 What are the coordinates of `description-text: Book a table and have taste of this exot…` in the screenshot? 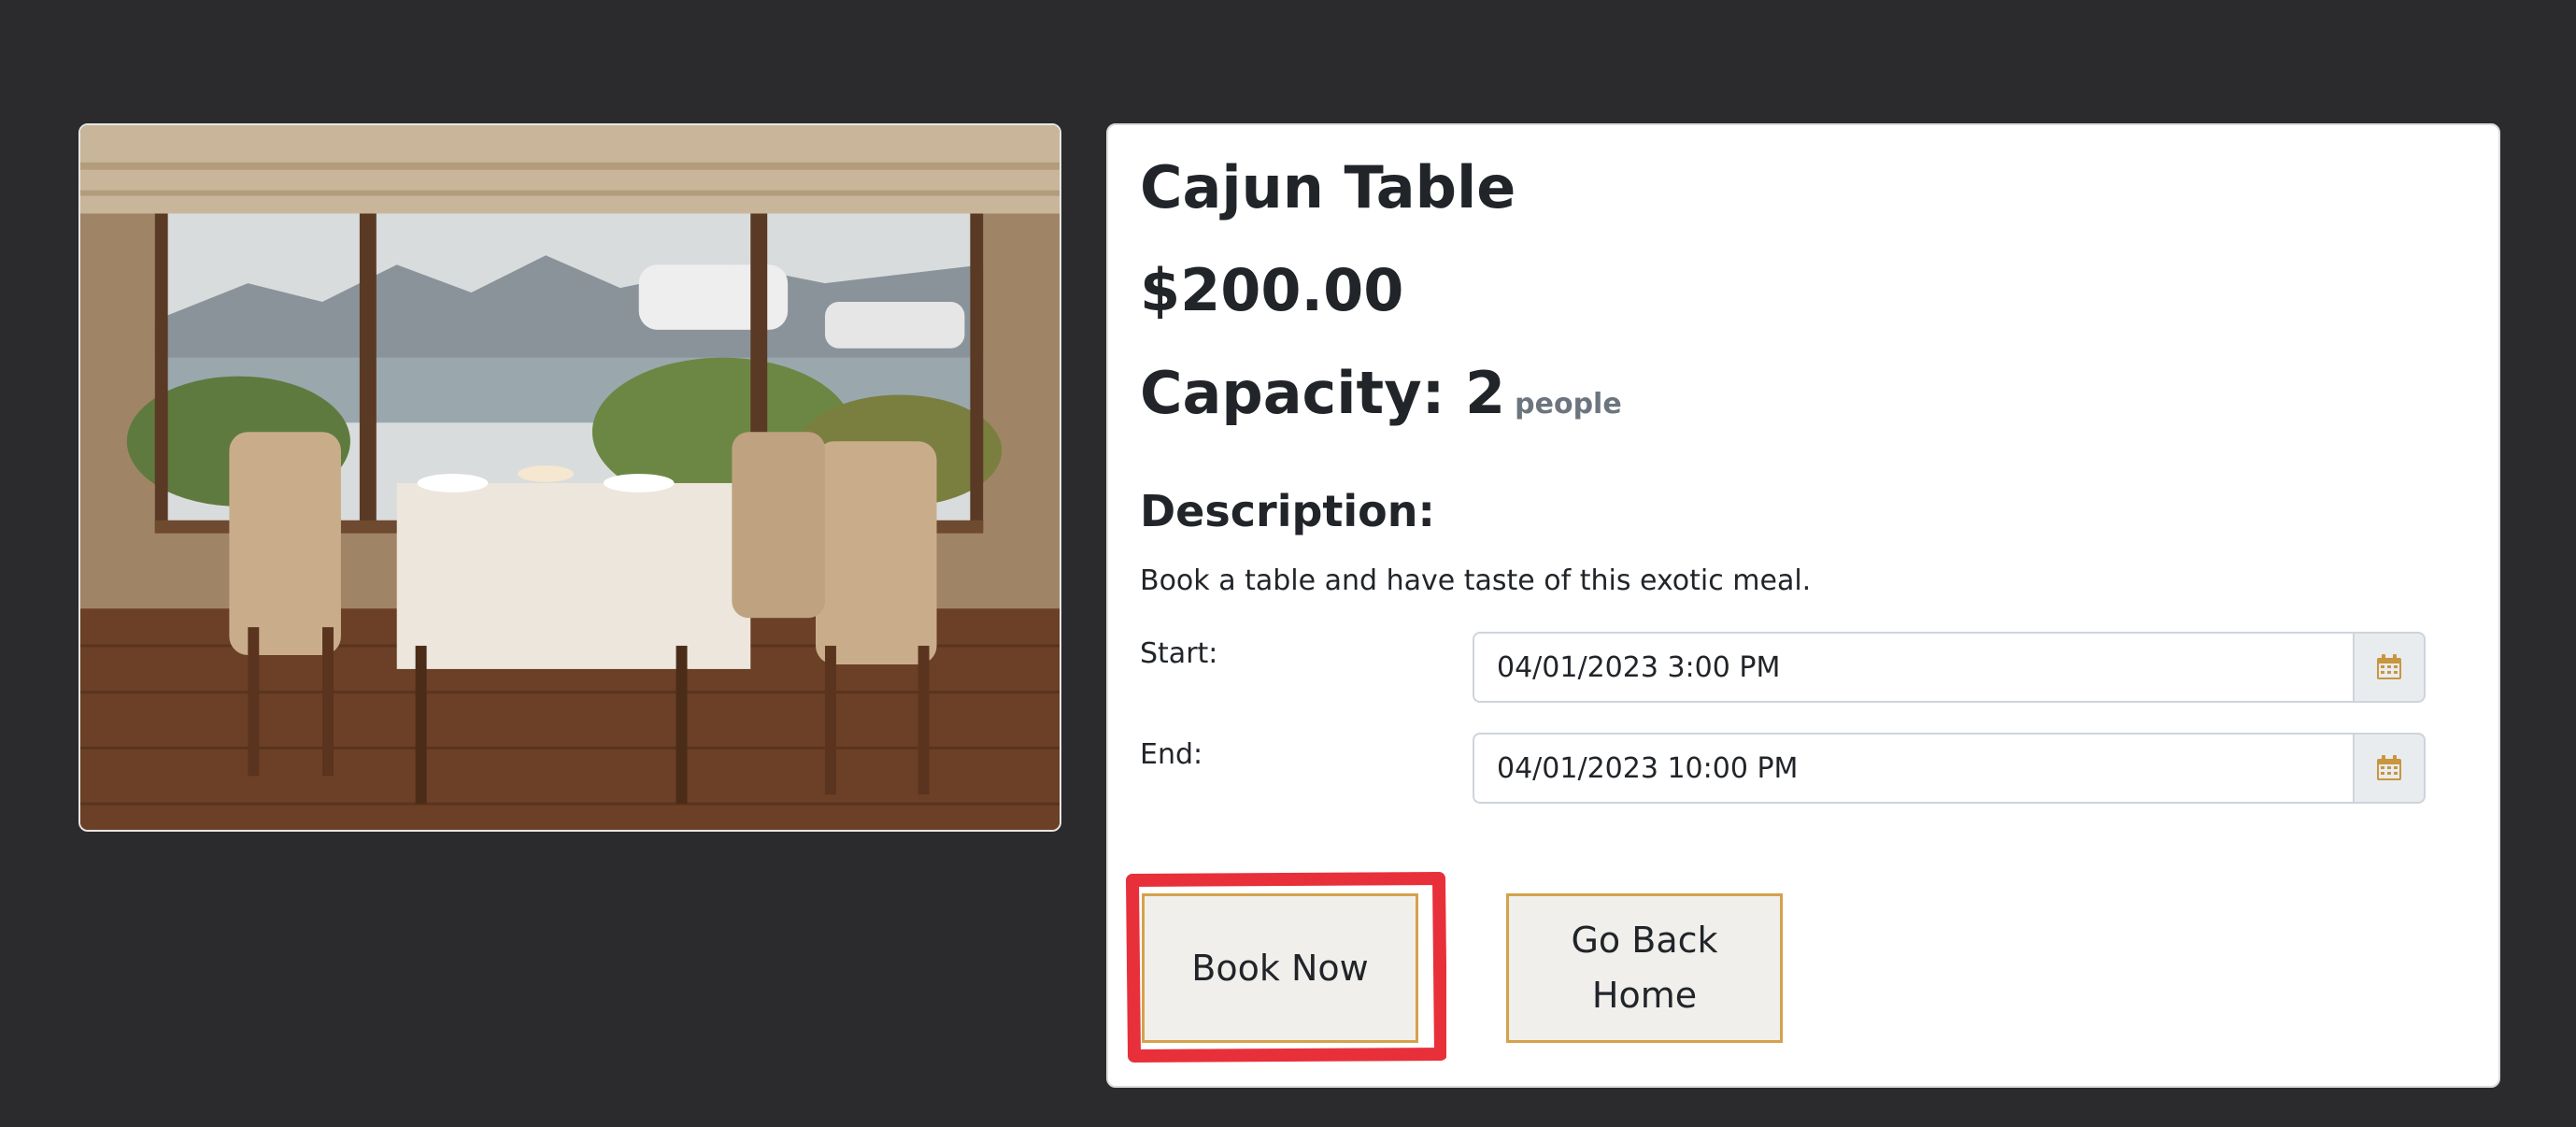 It's located at (1476, 580).